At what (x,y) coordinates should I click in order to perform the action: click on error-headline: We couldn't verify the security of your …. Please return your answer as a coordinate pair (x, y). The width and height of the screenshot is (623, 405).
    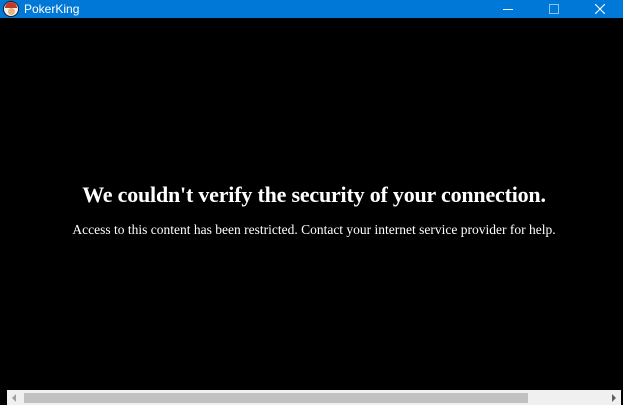
    Looking at the image, I should click on (314, 194).